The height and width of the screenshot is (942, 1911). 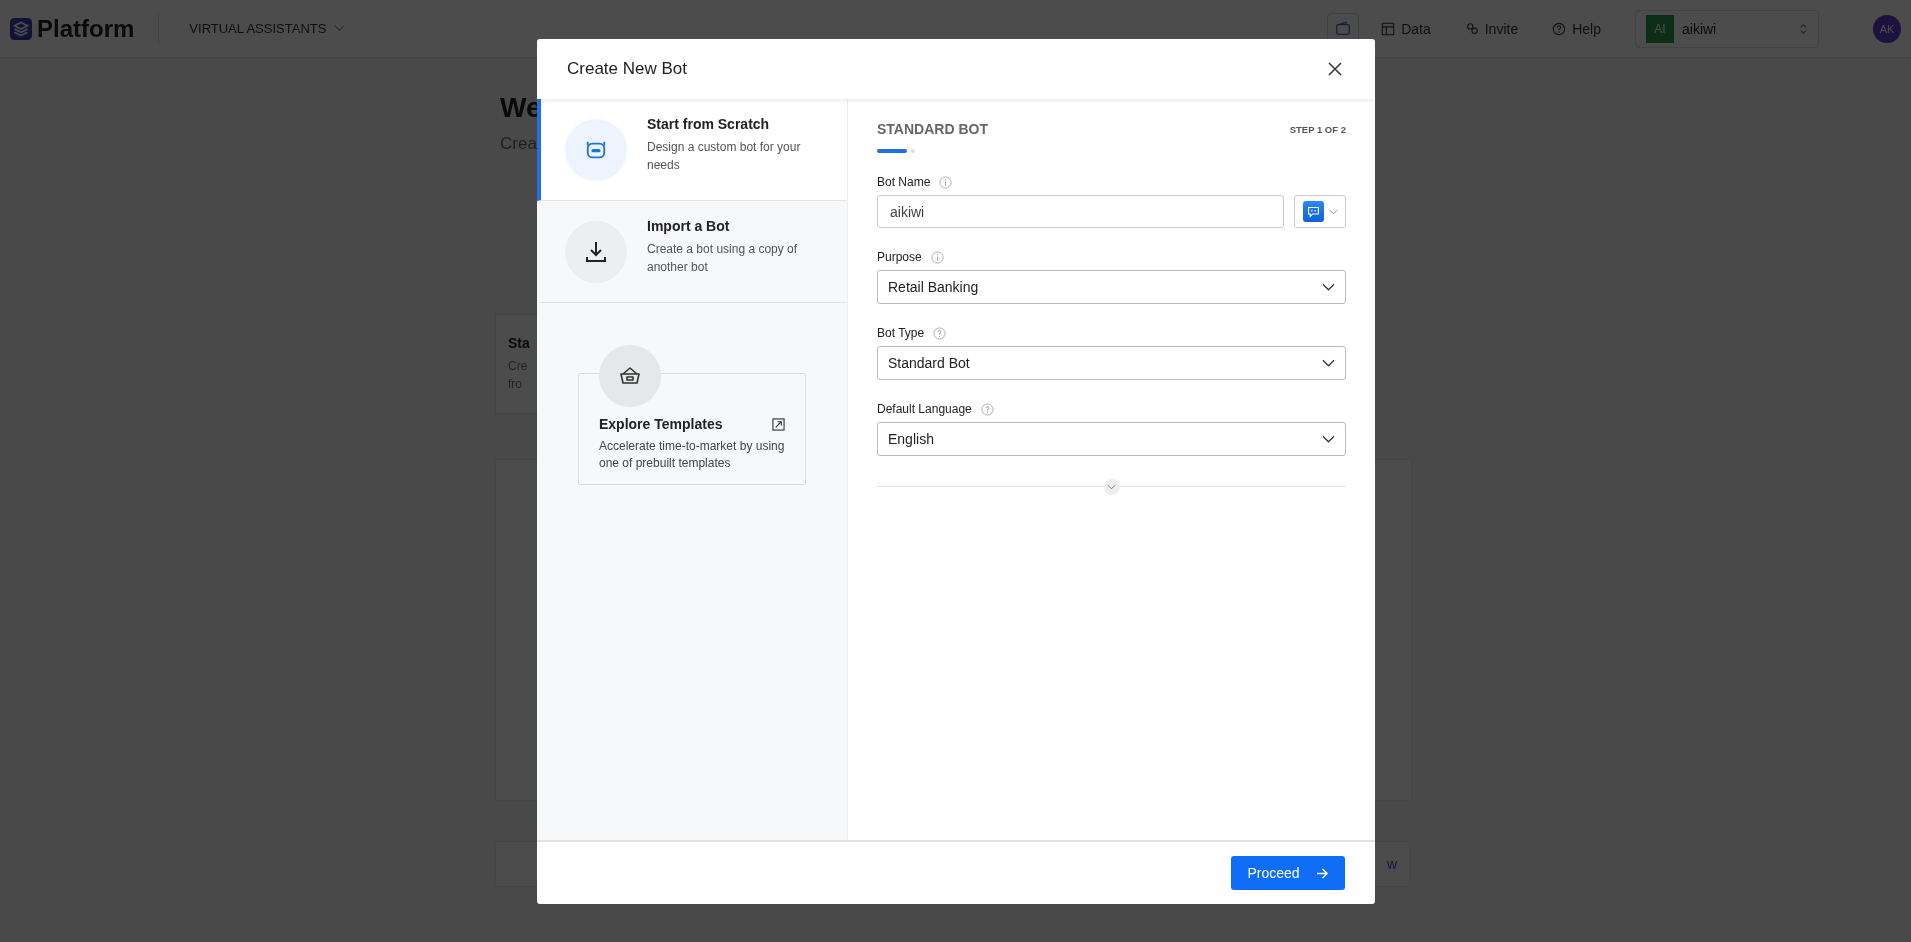 What do you see at coordinates (1317, 129) in the screenshot?
I see `step-counter: STEP 1 OF 2` at bounding box center [1317, 129].